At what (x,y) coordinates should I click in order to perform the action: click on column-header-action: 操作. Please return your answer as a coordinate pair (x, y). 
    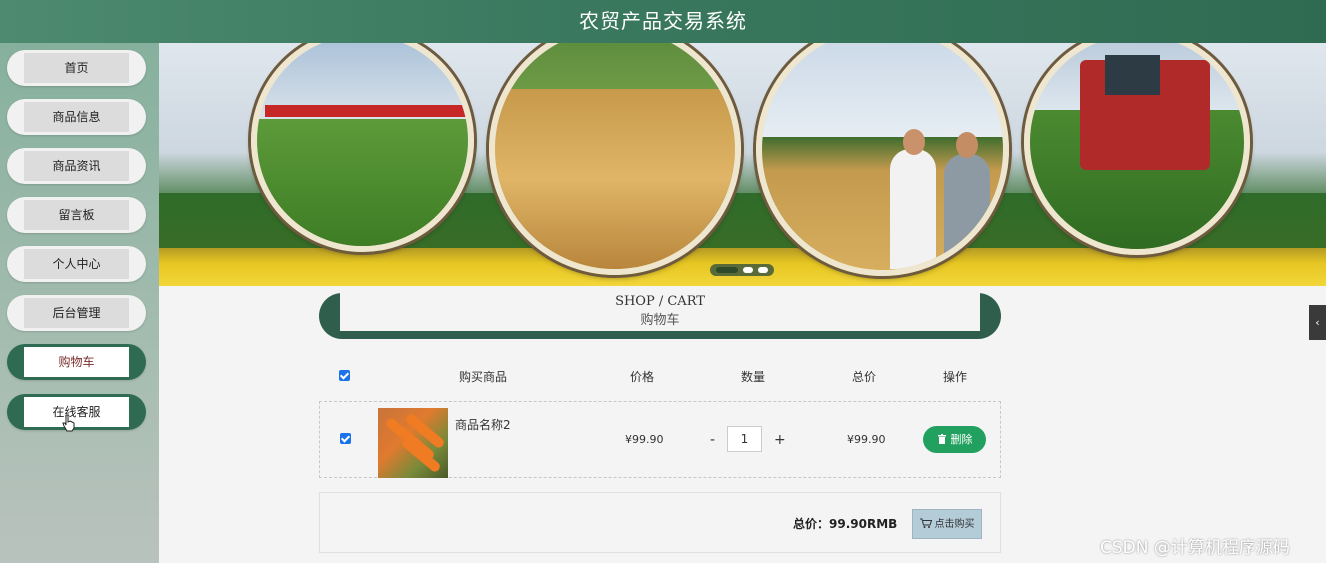
    Looking at the image, I should click on (955, 377).